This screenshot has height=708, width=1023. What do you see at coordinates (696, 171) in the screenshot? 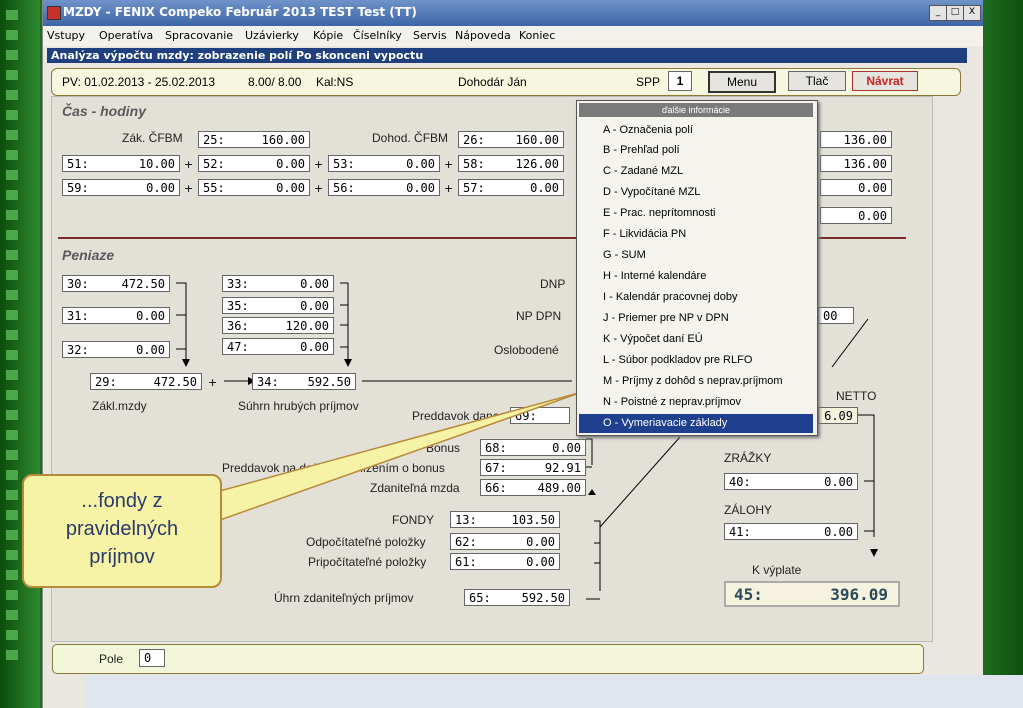
I see `ctx-item-c: C - Zadané MZL` at bounding box center [696, 171].